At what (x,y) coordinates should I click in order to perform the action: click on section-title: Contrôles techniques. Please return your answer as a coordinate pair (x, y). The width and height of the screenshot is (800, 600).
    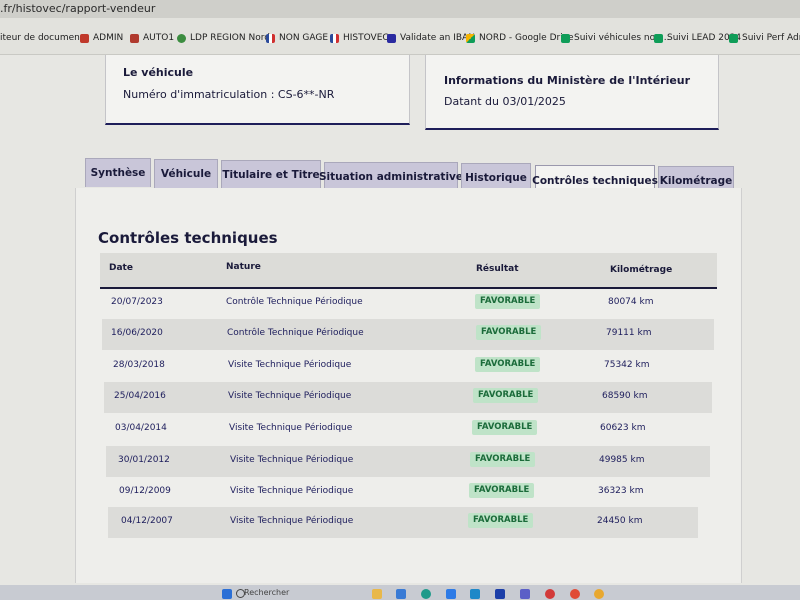
    Looking at the image, I should click on (188, 238).